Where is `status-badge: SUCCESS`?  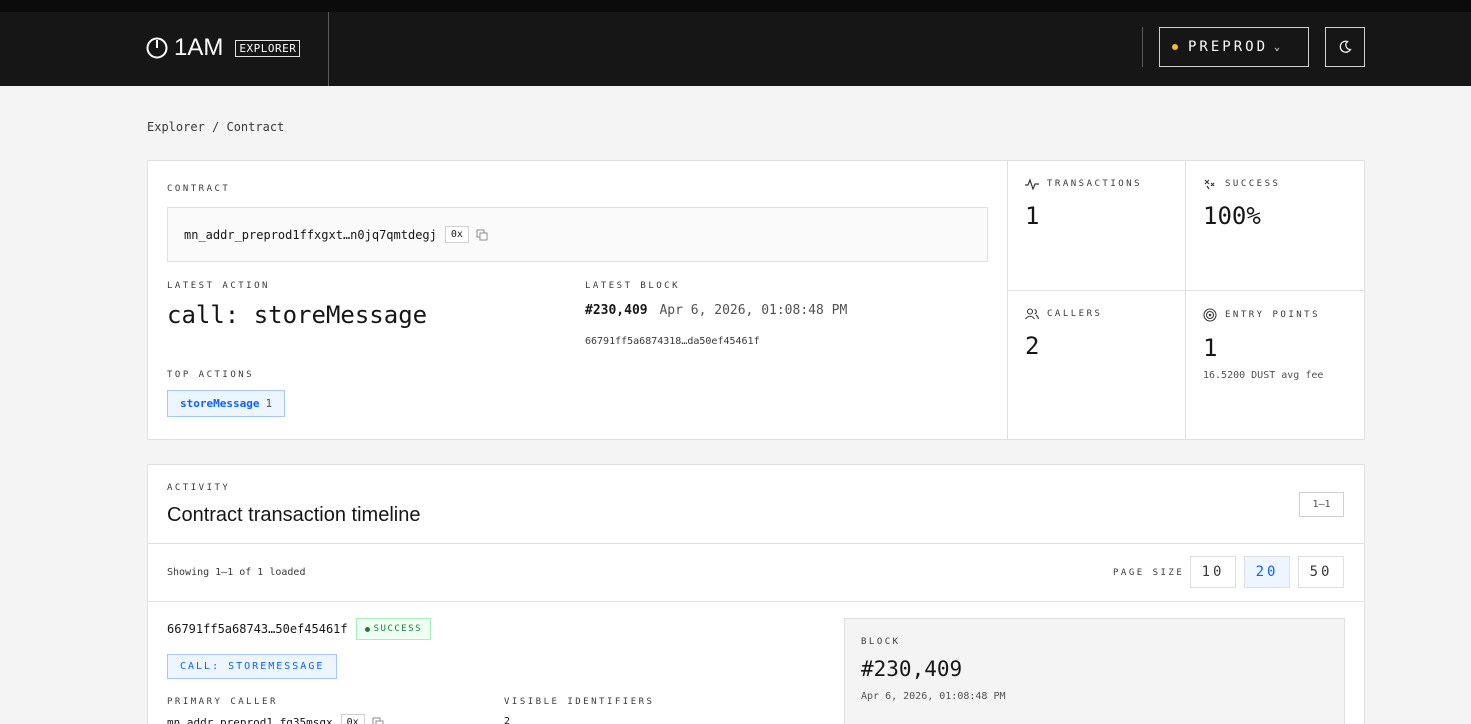 status-badge: SUCCESS is located at coordinates (393, 629).